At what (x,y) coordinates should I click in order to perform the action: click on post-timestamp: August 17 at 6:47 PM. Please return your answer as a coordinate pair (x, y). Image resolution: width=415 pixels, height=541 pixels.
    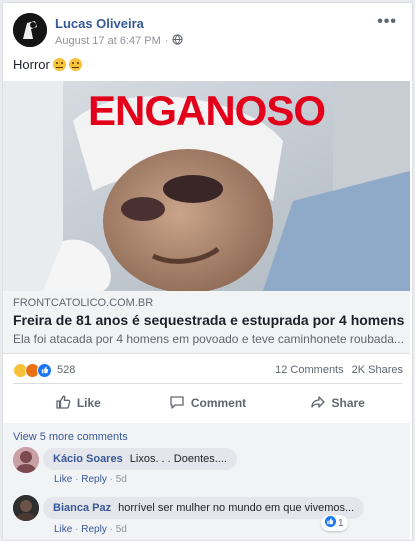
    Looking at the image, I should click on (108, 41).